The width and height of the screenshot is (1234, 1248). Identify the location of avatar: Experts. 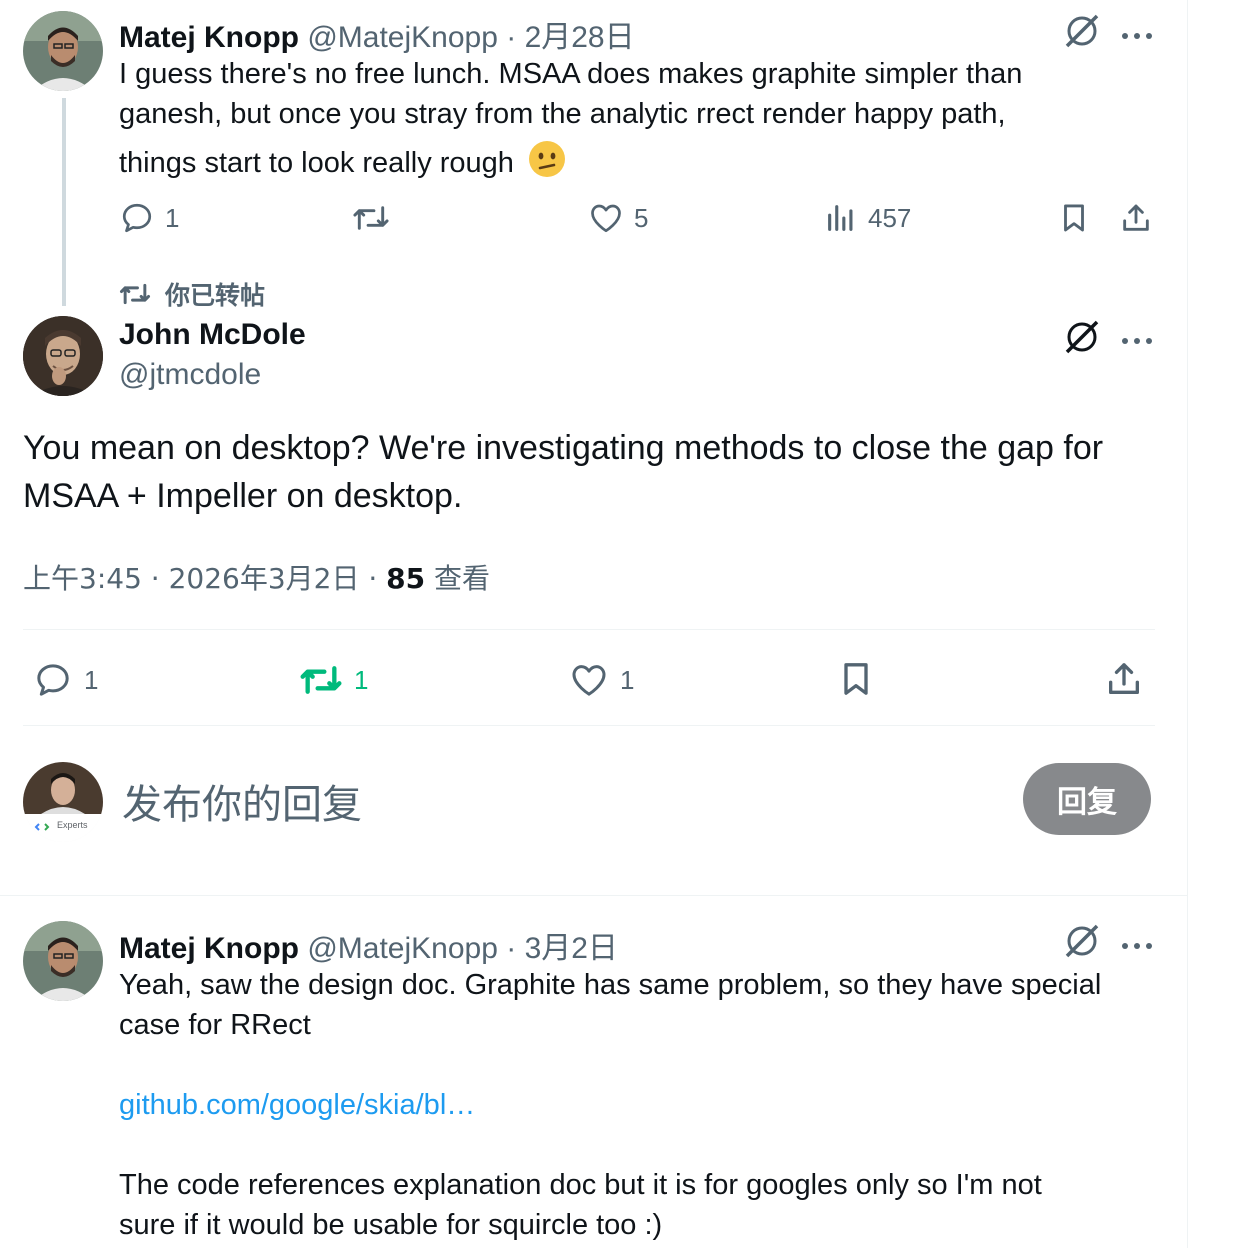
(63, 802).